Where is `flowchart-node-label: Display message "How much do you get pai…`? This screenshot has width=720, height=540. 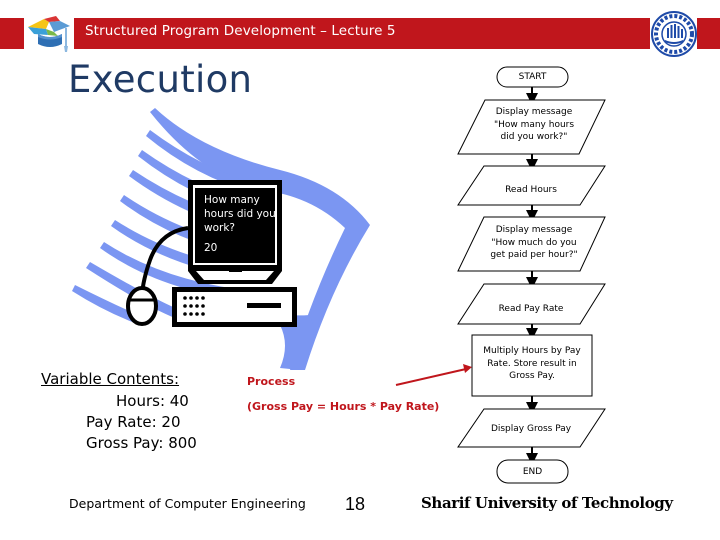 flowchart-node-label: Display message "How much do you get pai… is located at coordinates (534, 242).